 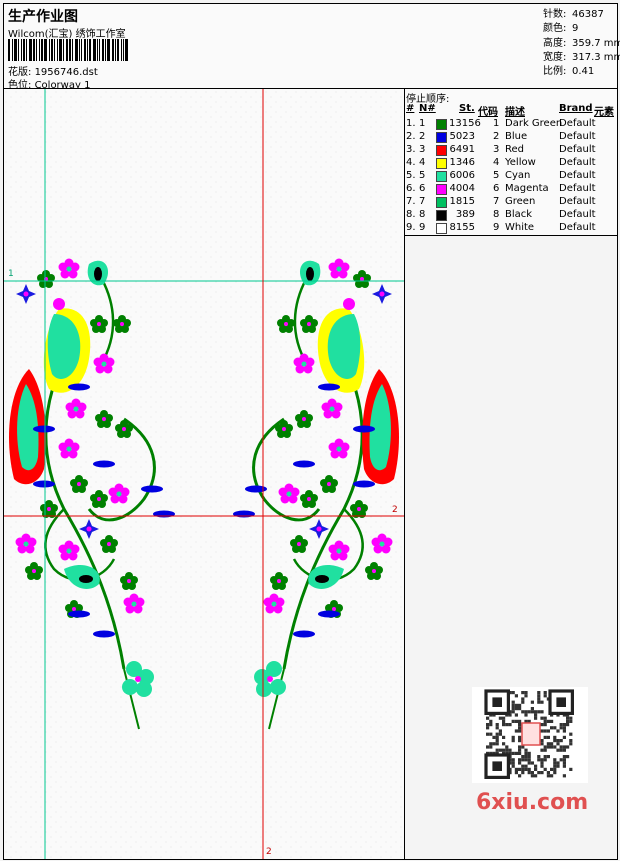 What do you see at coordinates (269, 852) in the screenshot?
I see `guide-label-2-bottom: 2` at bounding box center [269, 852].